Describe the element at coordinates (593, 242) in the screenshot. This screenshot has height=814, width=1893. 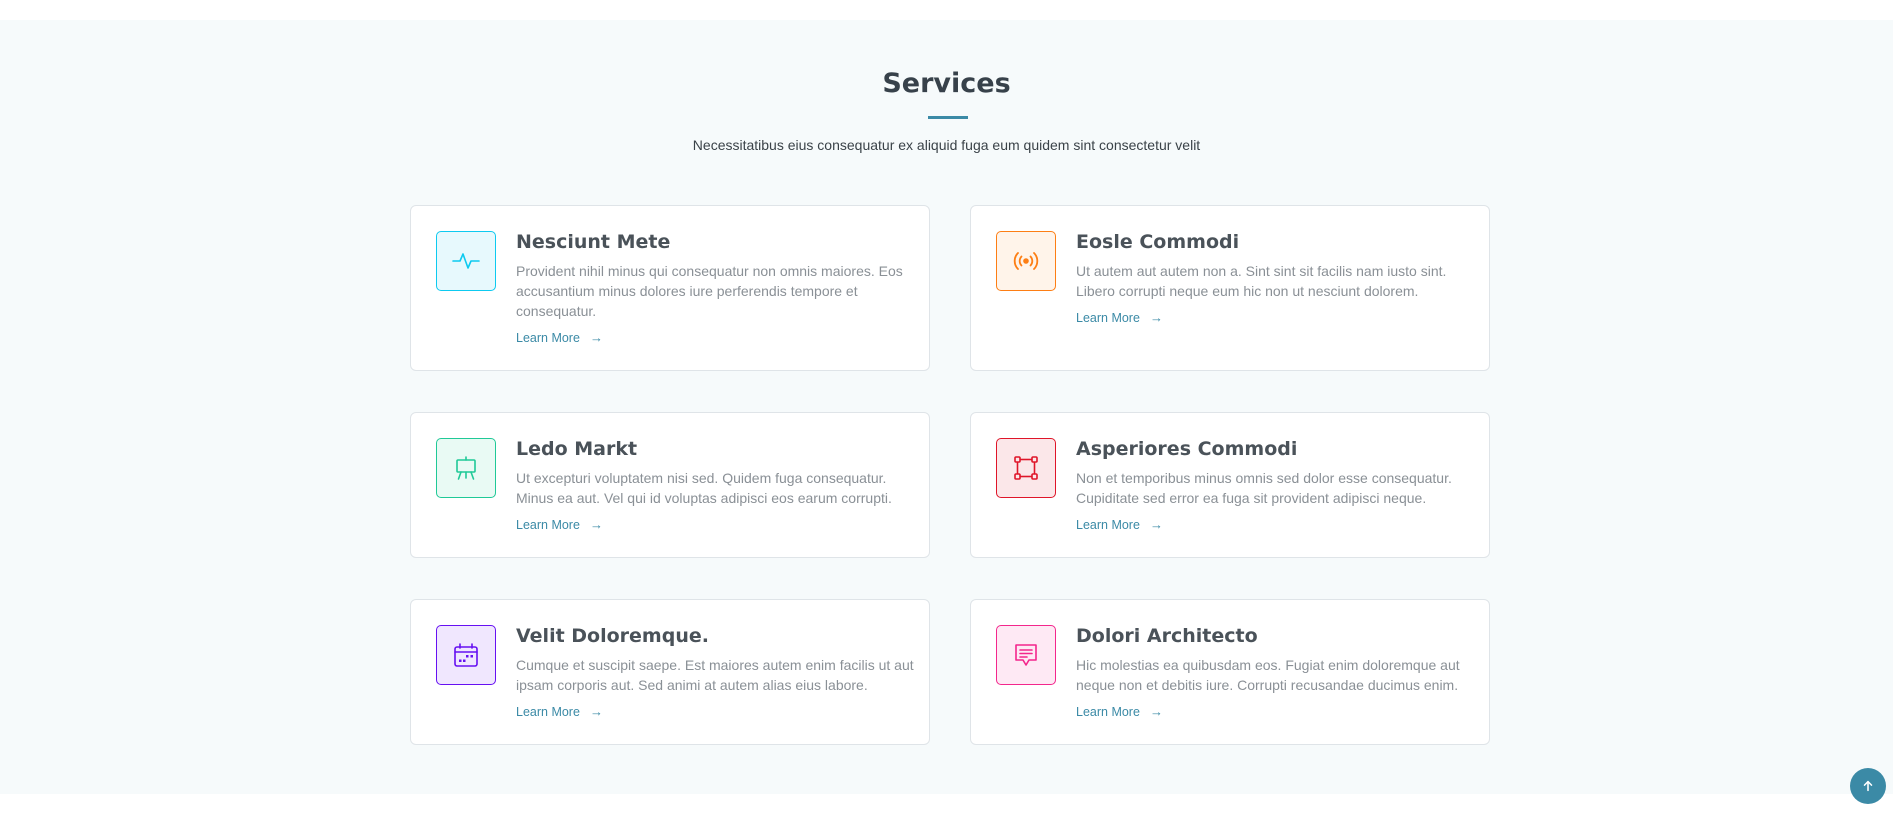
I see `service-title: Nesciunt Mete` at that location.